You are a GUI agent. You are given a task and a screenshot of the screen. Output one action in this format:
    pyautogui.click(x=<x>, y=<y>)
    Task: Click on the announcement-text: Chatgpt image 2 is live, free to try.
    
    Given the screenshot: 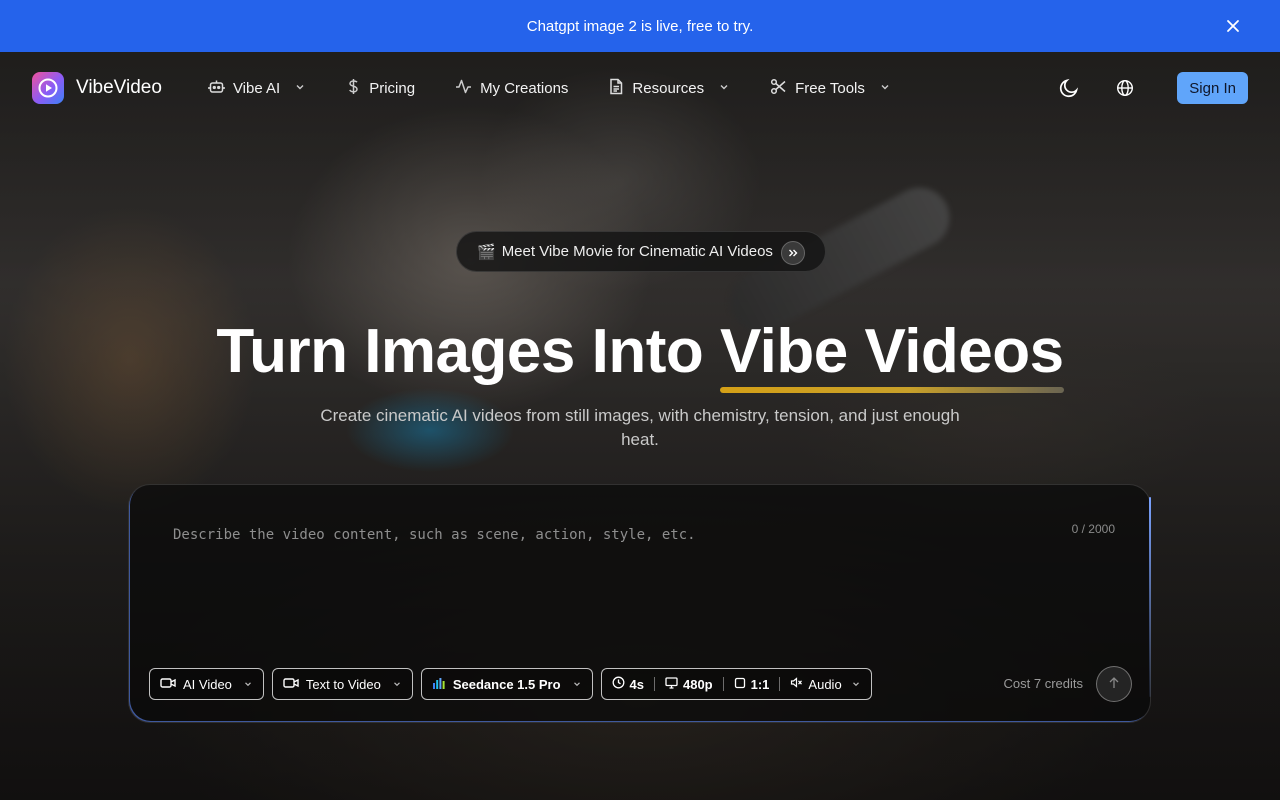 What is the action you would take?
    pyautogui.click(x=640, y=26)
    